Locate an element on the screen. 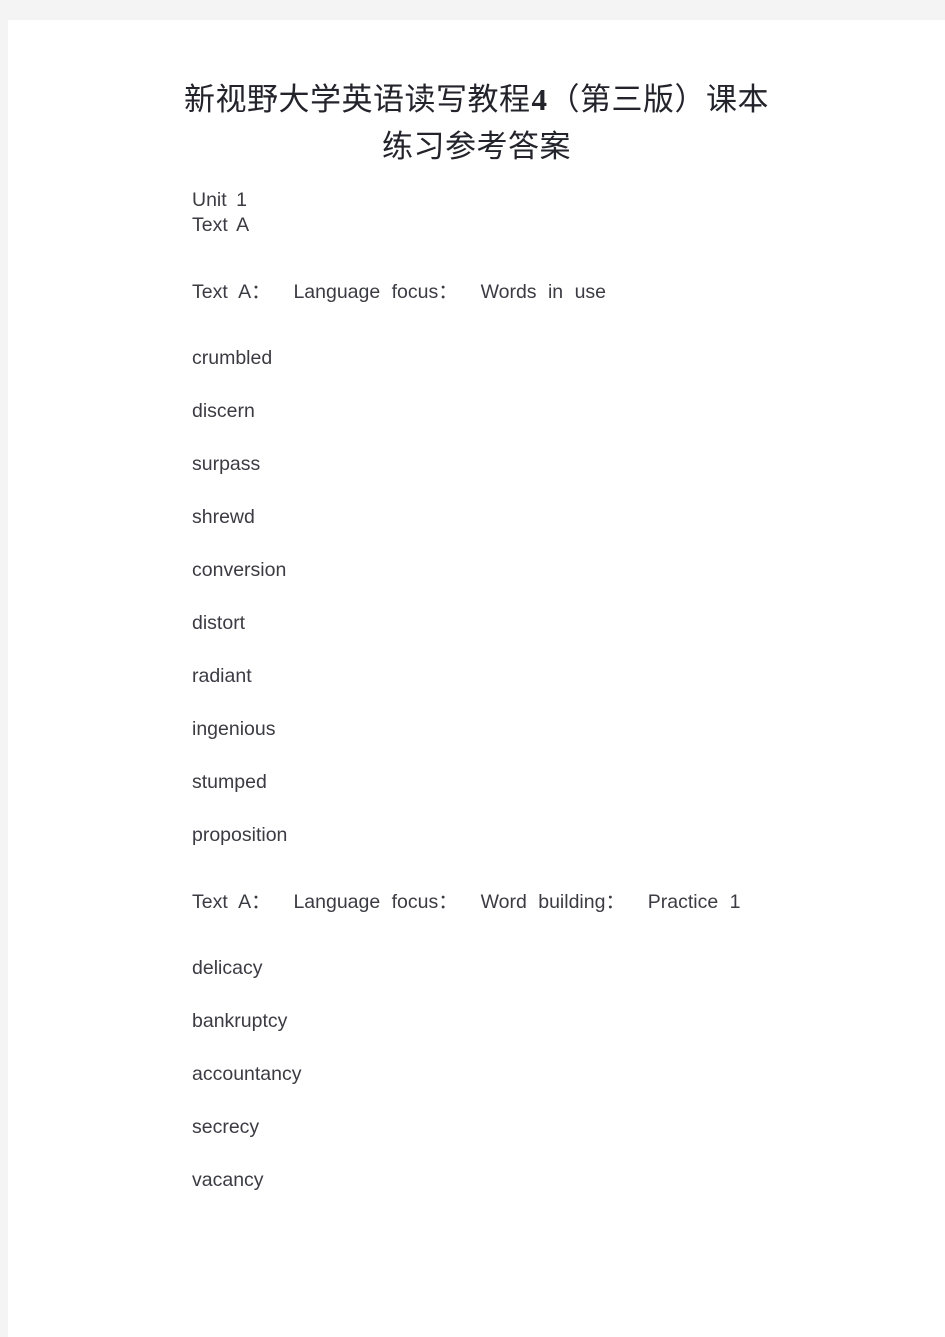  list-item: ingenious is located at coordinates (234, 729).